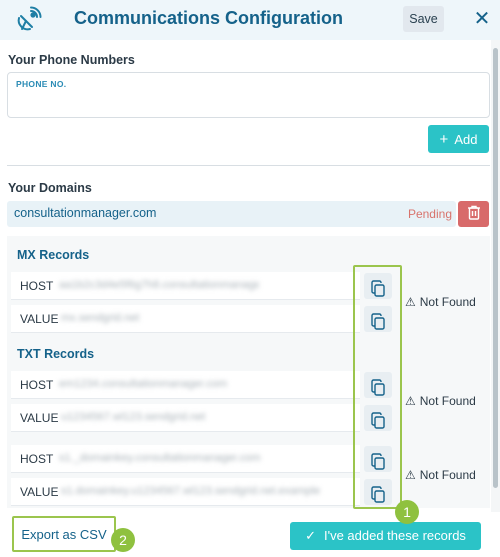 Image resolution: width=500 pixels, height=557 pixels. Describe the element at coordinates (482, 19) in the screenshot. I see `close-icon: ✕` at that location.